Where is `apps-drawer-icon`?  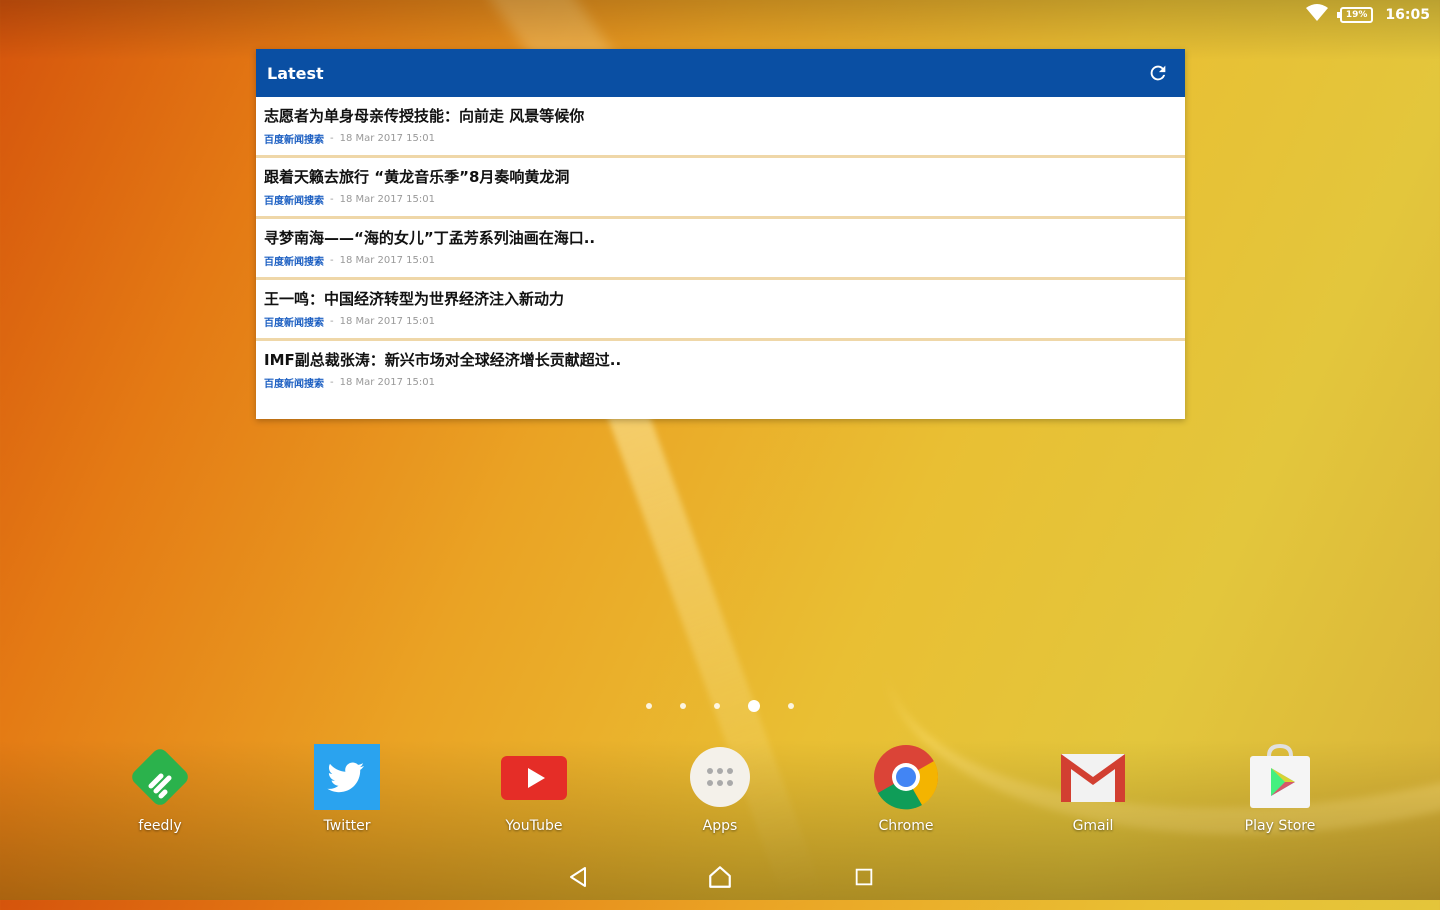 apps-drawer-icon is located at coordinates (720, 777).